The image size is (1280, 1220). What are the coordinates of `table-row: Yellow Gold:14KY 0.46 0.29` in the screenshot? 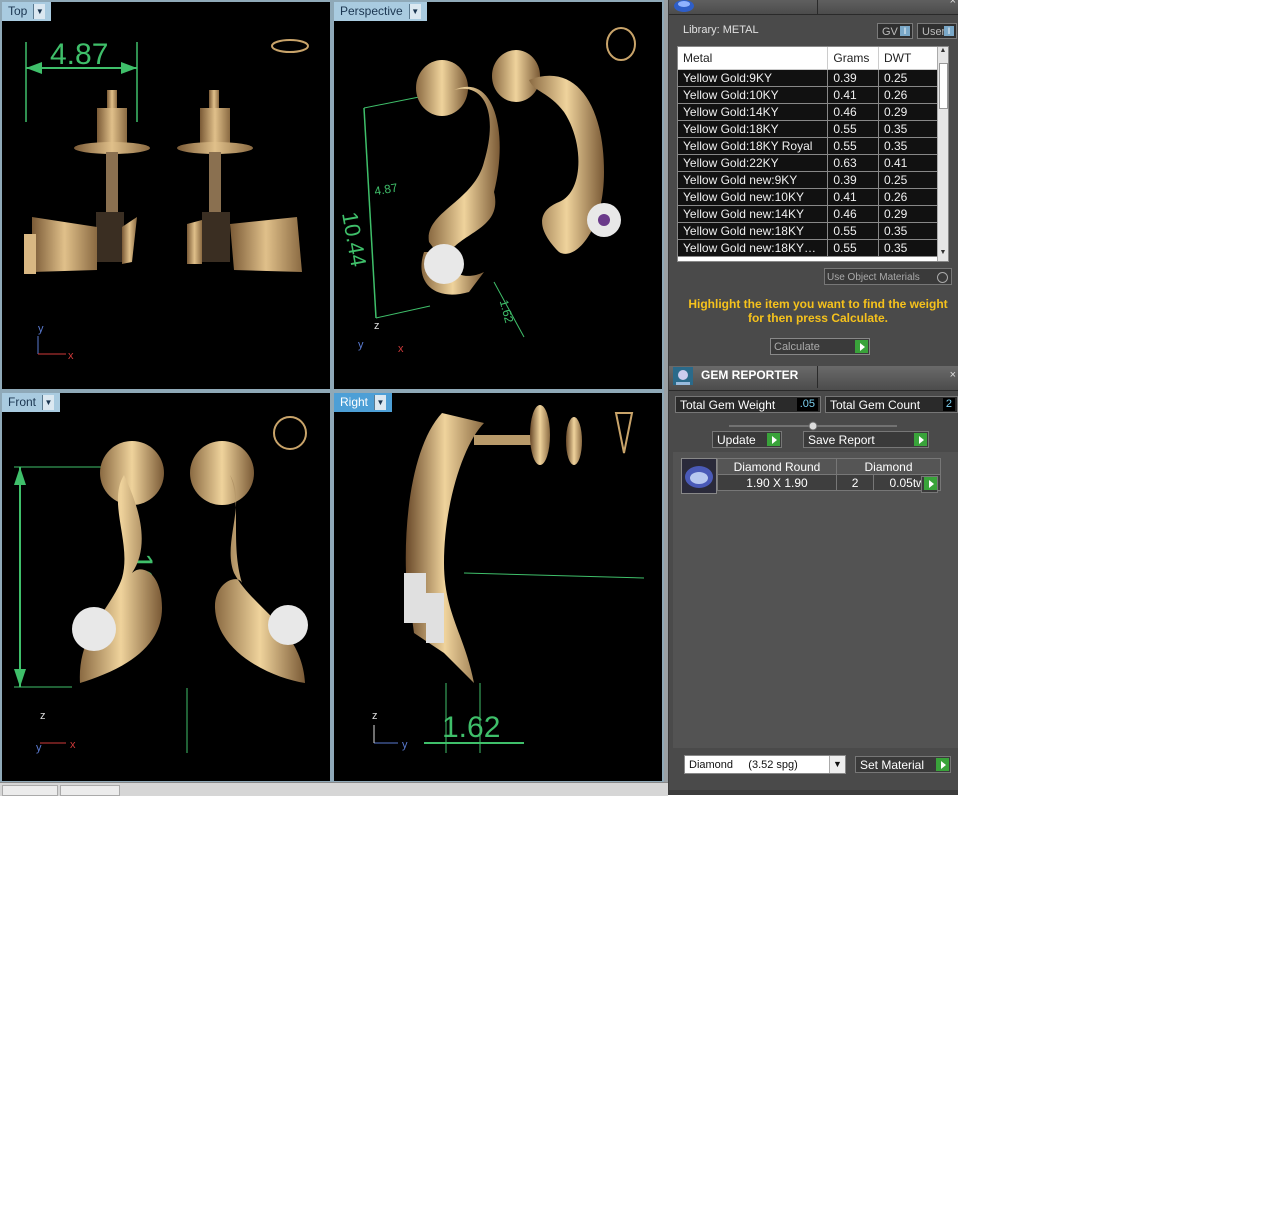 It's located at (808, 112).